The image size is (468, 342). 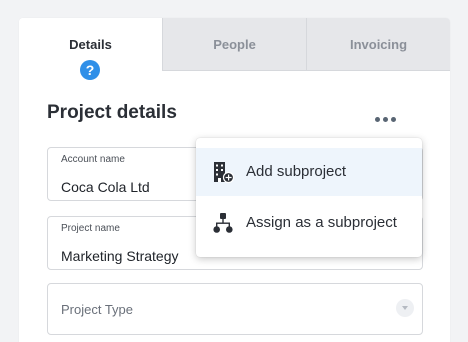 I want to click on tab-details: Details ?, so click(x=90, y=49).